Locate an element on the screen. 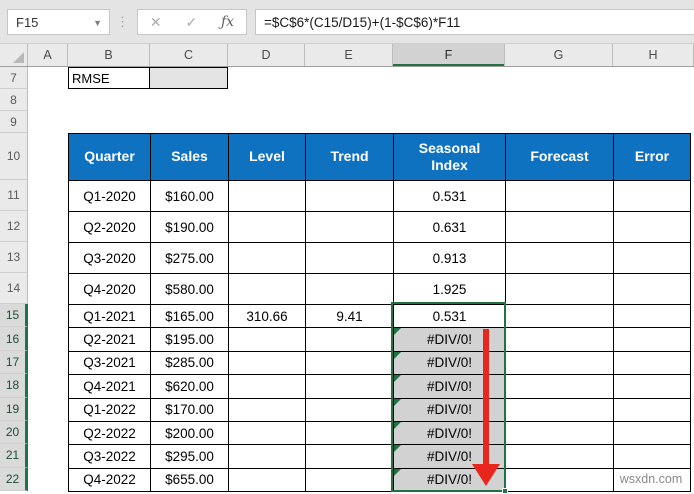 The height and width of the screenshot is (494, 694). cell-B7: RMSE is located at coordinates (109, 78).